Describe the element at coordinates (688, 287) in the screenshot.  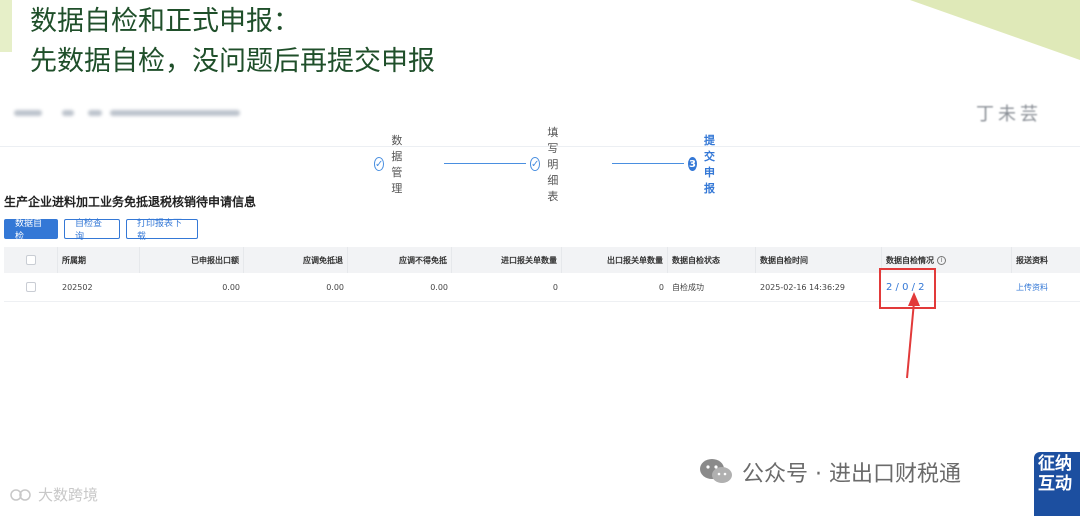
I see `cell-check-status: 自检成功` at that location.